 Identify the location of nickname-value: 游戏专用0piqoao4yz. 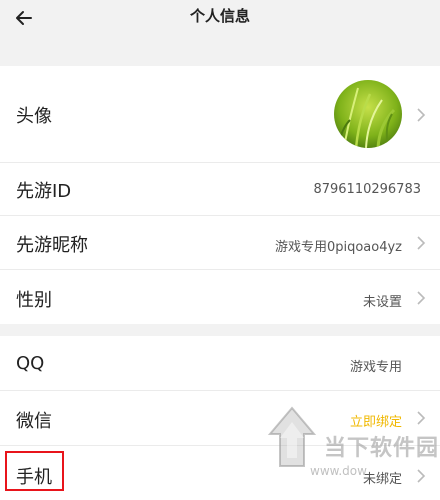
(338, 247).